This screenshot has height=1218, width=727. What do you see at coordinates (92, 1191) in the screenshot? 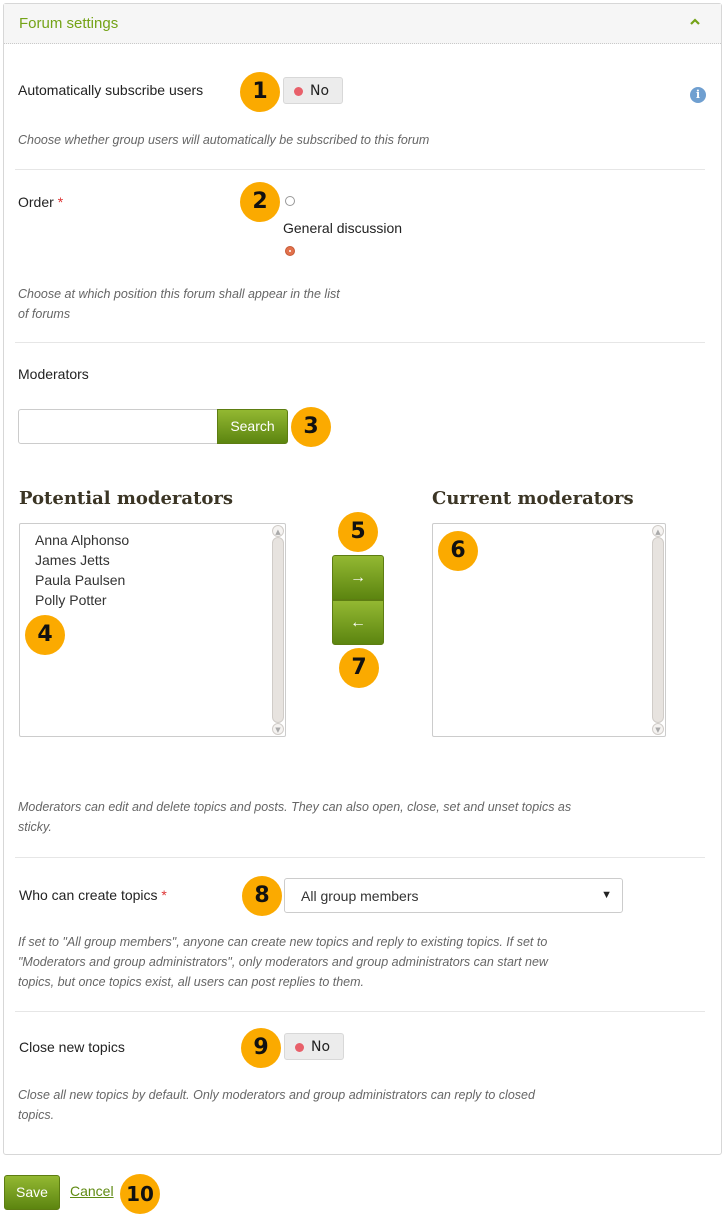
I see `cancel-link: Cancel` at bounding box center [92, 1191].